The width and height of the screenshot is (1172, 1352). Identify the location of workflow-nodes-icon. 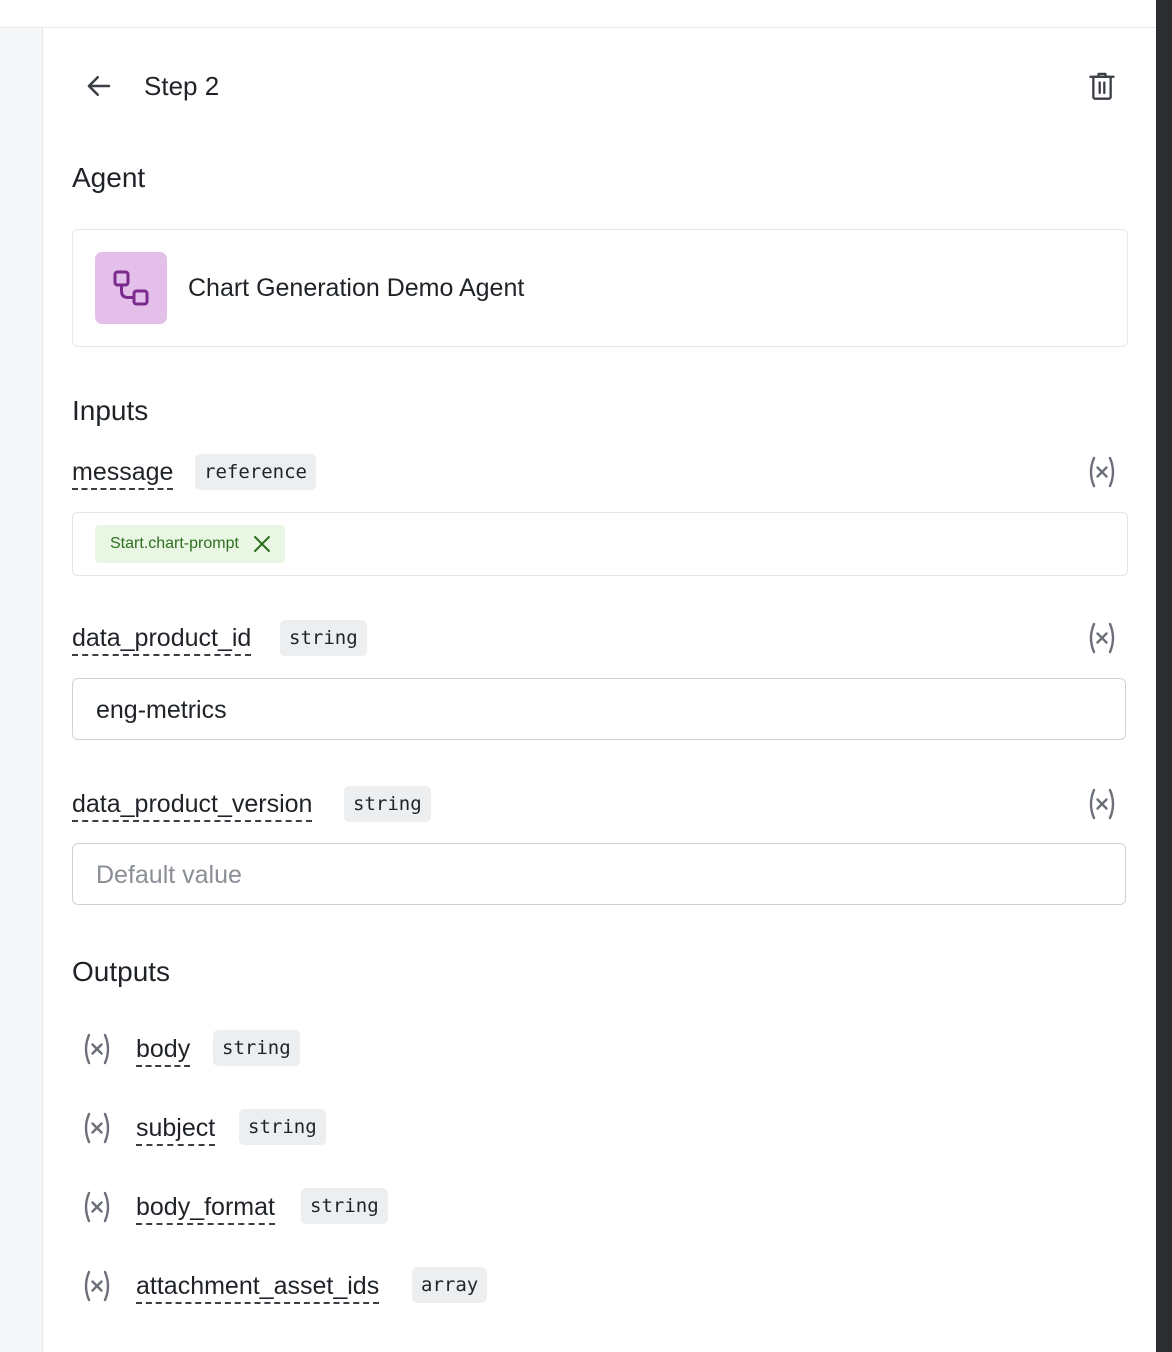
(131, 288).